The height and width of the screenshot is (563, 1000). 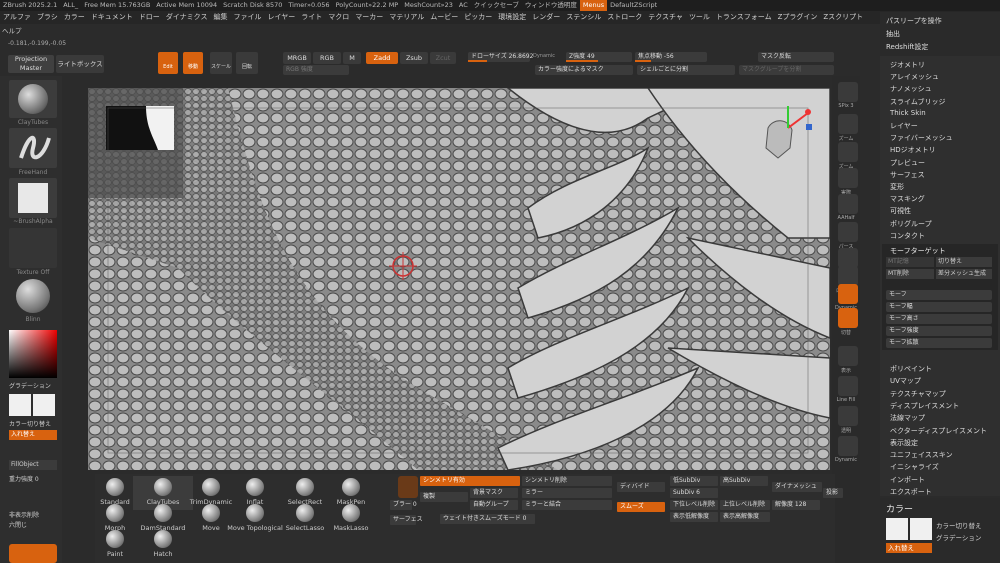 I want to click on morph-slider: モーフ強度, so click(x=939, y=331).